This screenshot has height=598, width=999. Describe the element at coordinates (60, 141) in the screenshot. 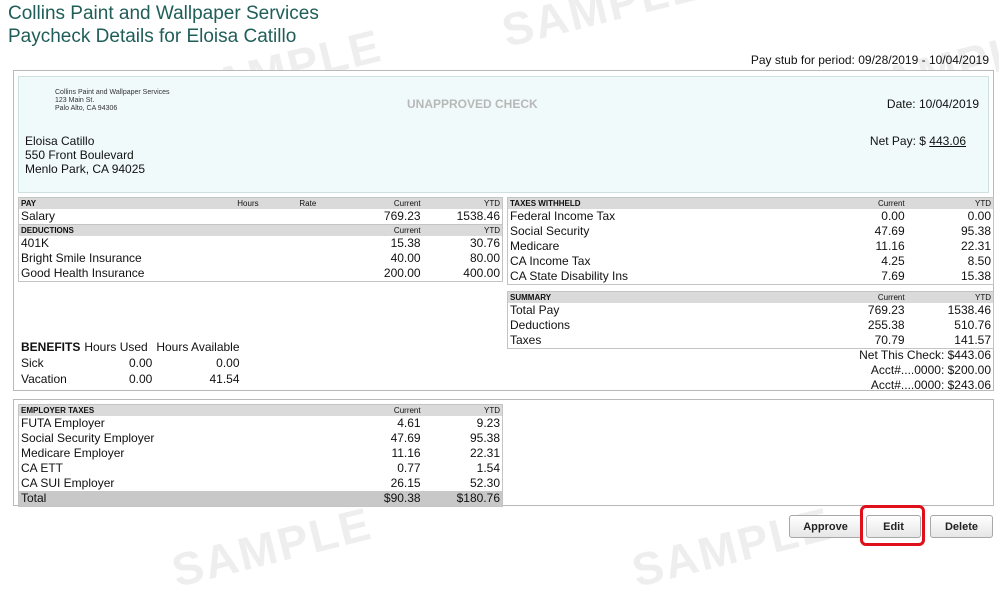

I see `payee-name: Eloisa Catillo` at that location.